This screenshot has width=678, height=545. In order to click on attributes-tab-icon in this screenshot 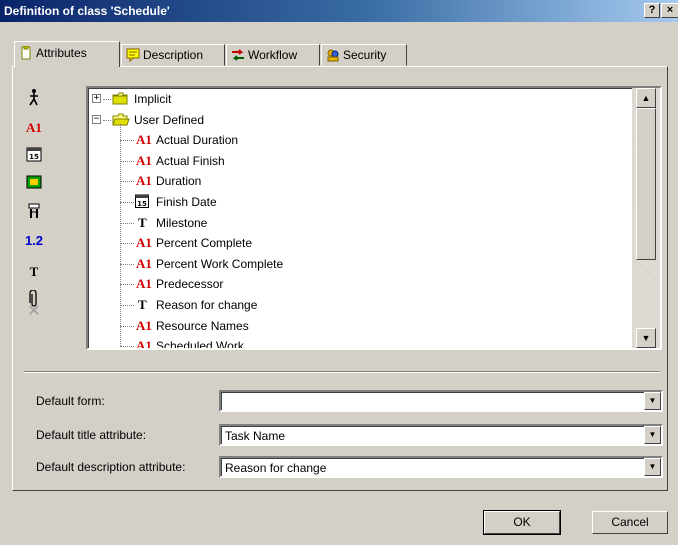, I will do `click(26, 53)`.